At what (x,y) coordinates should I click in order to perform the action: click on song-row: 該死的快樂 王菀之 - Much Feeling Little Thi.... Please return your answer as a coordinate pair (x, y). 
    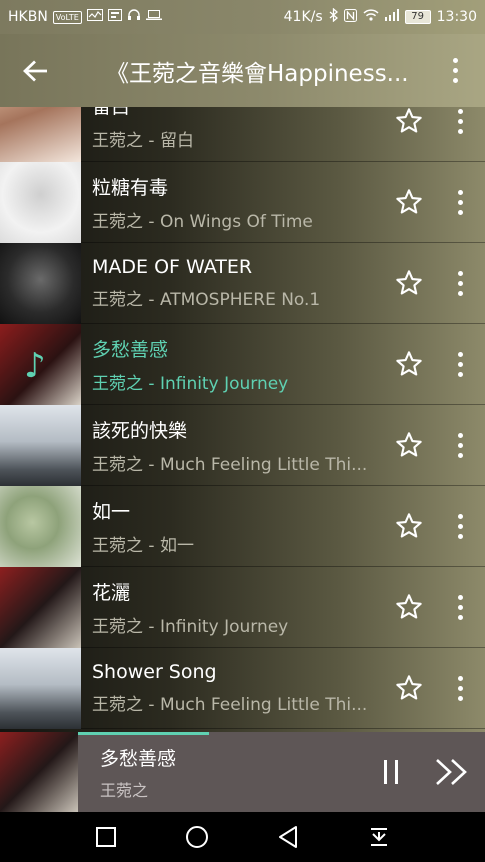
    Looking at the image, I should click on (242, 445).